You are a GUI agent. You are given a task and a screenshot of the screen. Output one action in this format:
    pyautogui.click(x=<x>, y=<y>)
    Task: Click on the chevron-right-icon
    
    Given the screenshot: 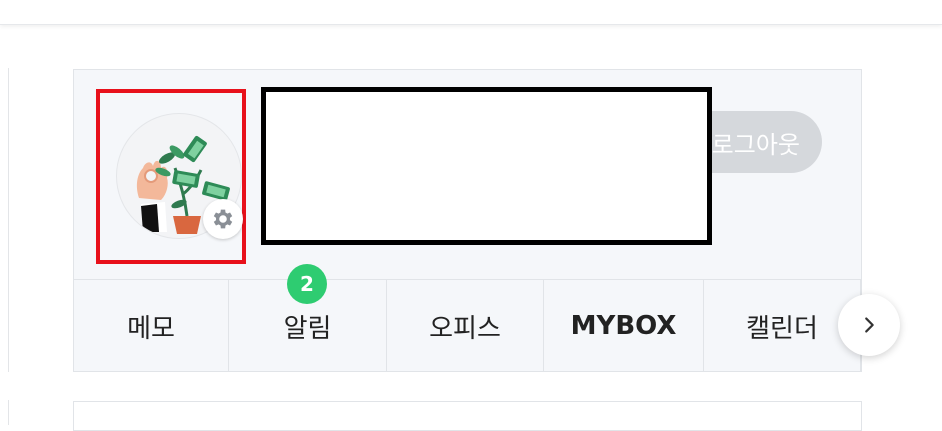 What is the action you would take?
    pyautogui.click(x=869, y=325)
    